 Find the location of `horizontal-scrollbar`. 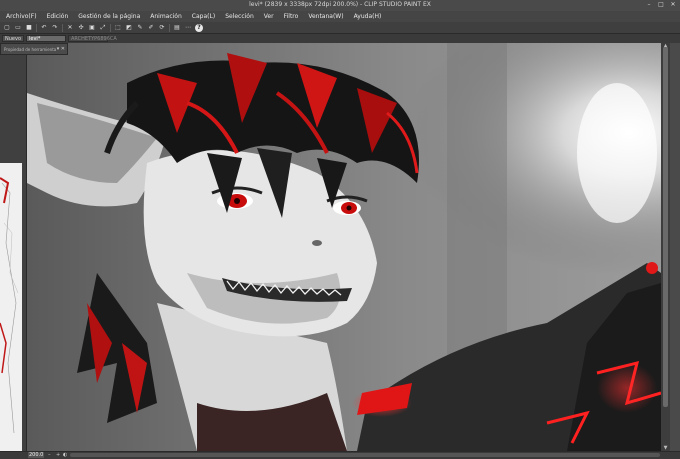

horizontal-scrollbar is located at coordinates (365, 455).